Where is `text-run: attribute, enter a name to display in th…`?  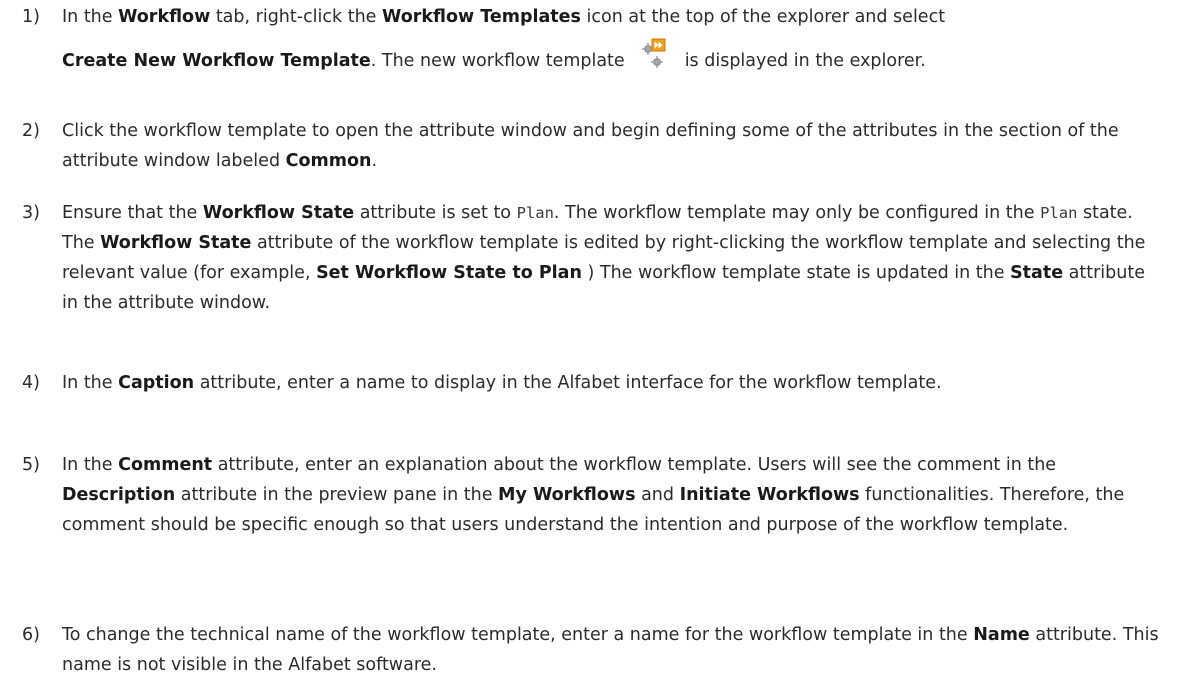
text-run: attribute, enter a name to display in th… is located at coordinates (568, 383).